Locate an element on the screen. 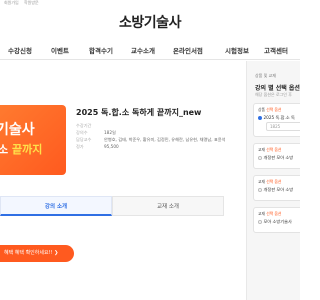  panel-heading: 상품 및 교재 is located at coordinates (265, 75).